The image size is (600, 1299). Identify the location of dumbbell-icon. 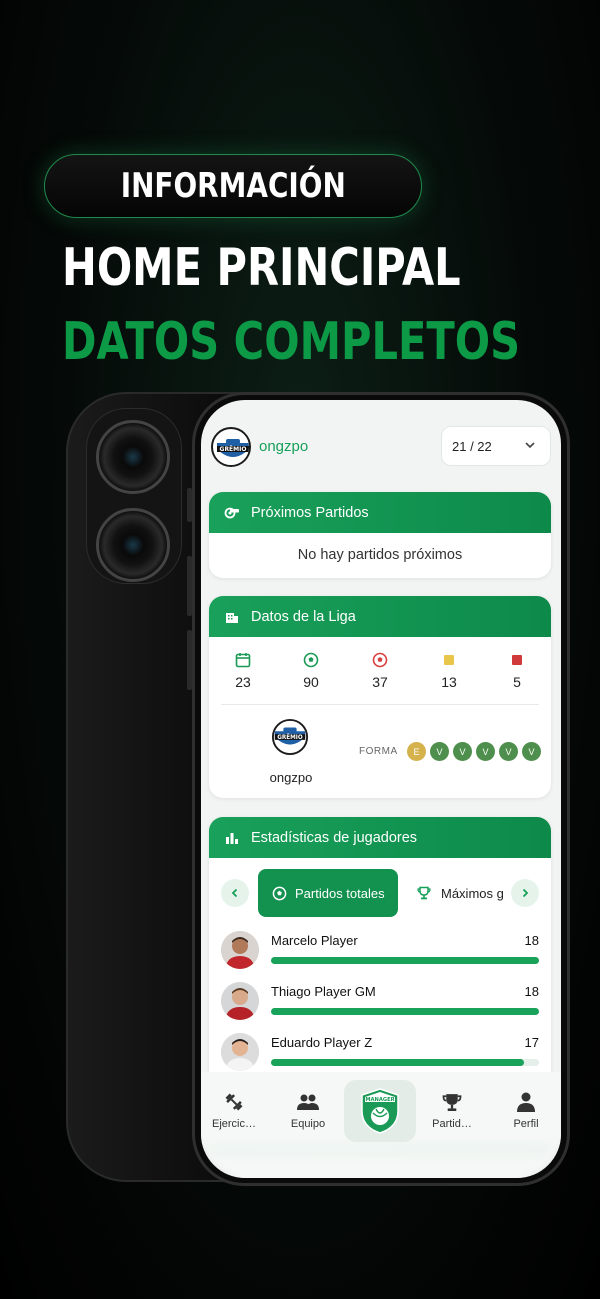
(234, 1102).